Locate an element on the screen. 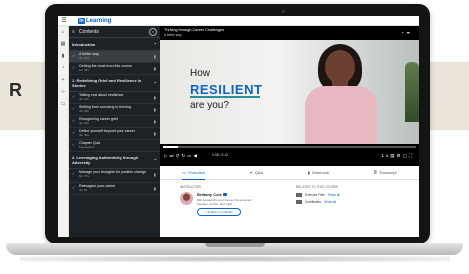  tab-notebook: ▮ Notebook is located at coordinates (318, 172).